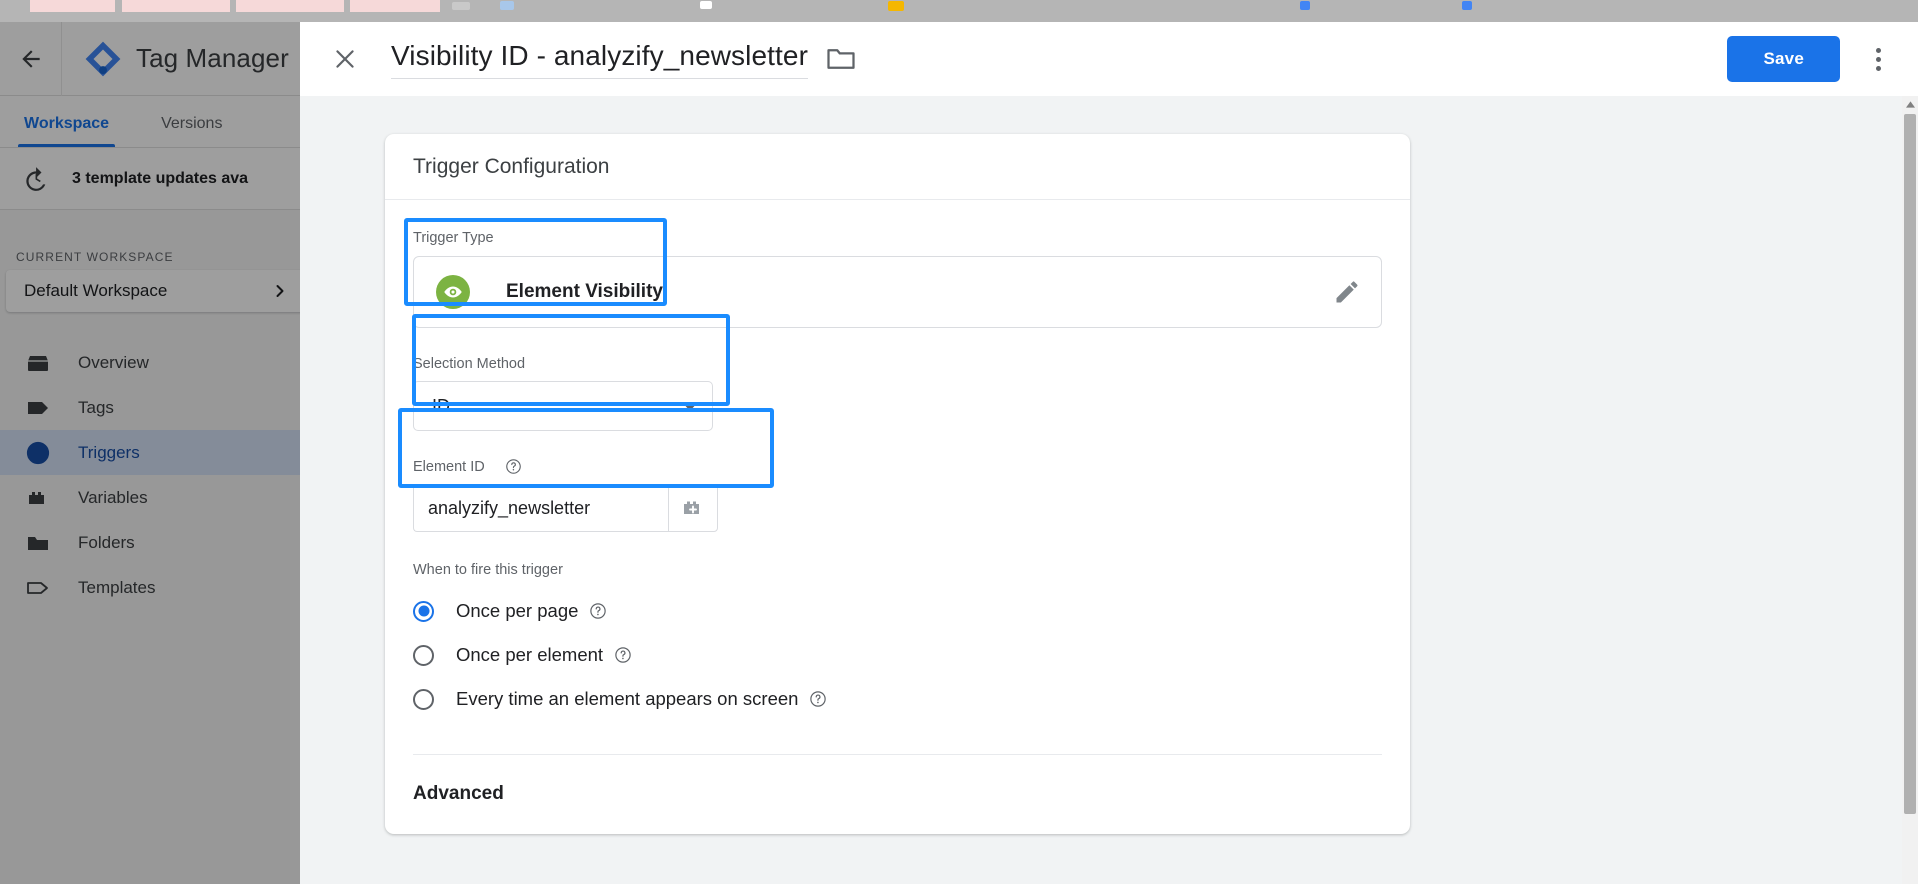 The image size is (1918, 884). What do you see at coordinates (453, 292) in the screenshot?
I see `eye-visibility-icon` at bounding box center [453, 292].